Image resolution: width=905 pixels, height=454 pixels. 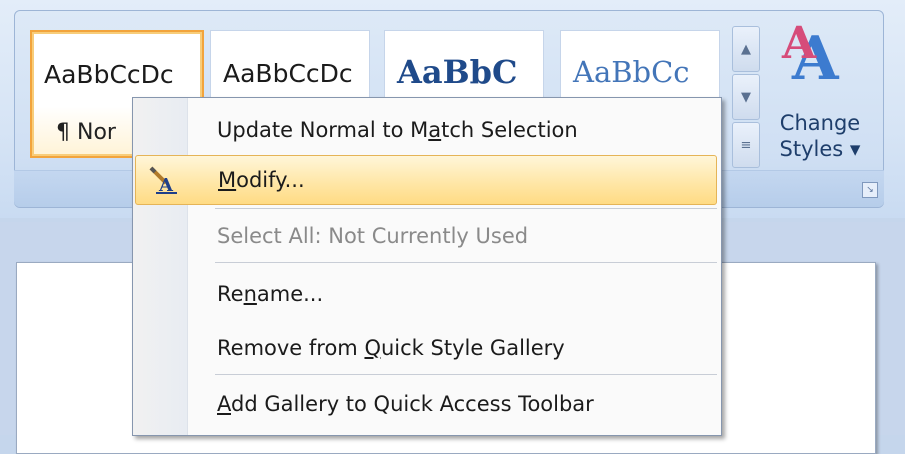 I want to click on change-styles-label-2: Styles ▾, so click(x=820, y=149).